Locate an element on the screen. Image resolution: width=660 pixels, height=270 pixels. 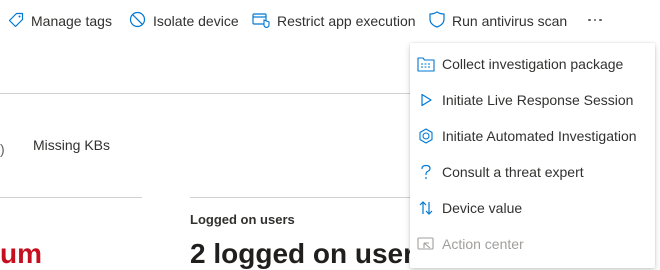
play-icon is located at coordinates (426, 100).